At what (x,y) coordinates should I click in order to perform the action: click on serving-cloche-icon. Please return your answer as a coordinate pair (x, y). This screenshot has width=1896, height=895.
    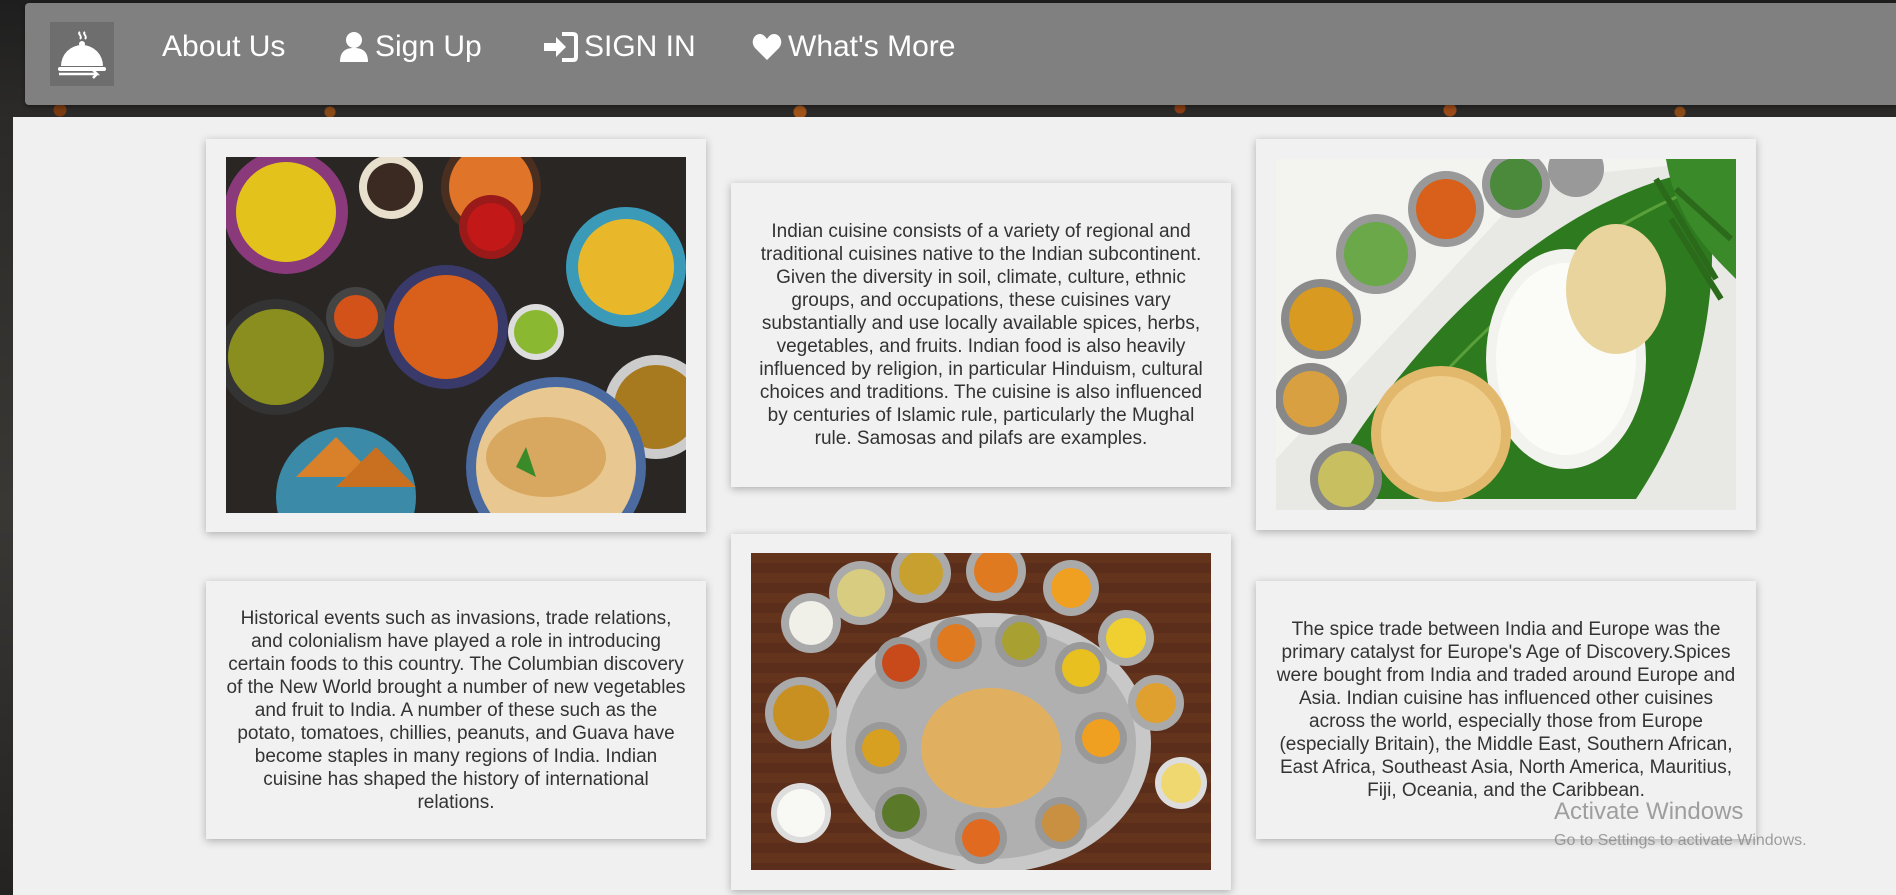
    Looking at the image, I should click on (82, 55).